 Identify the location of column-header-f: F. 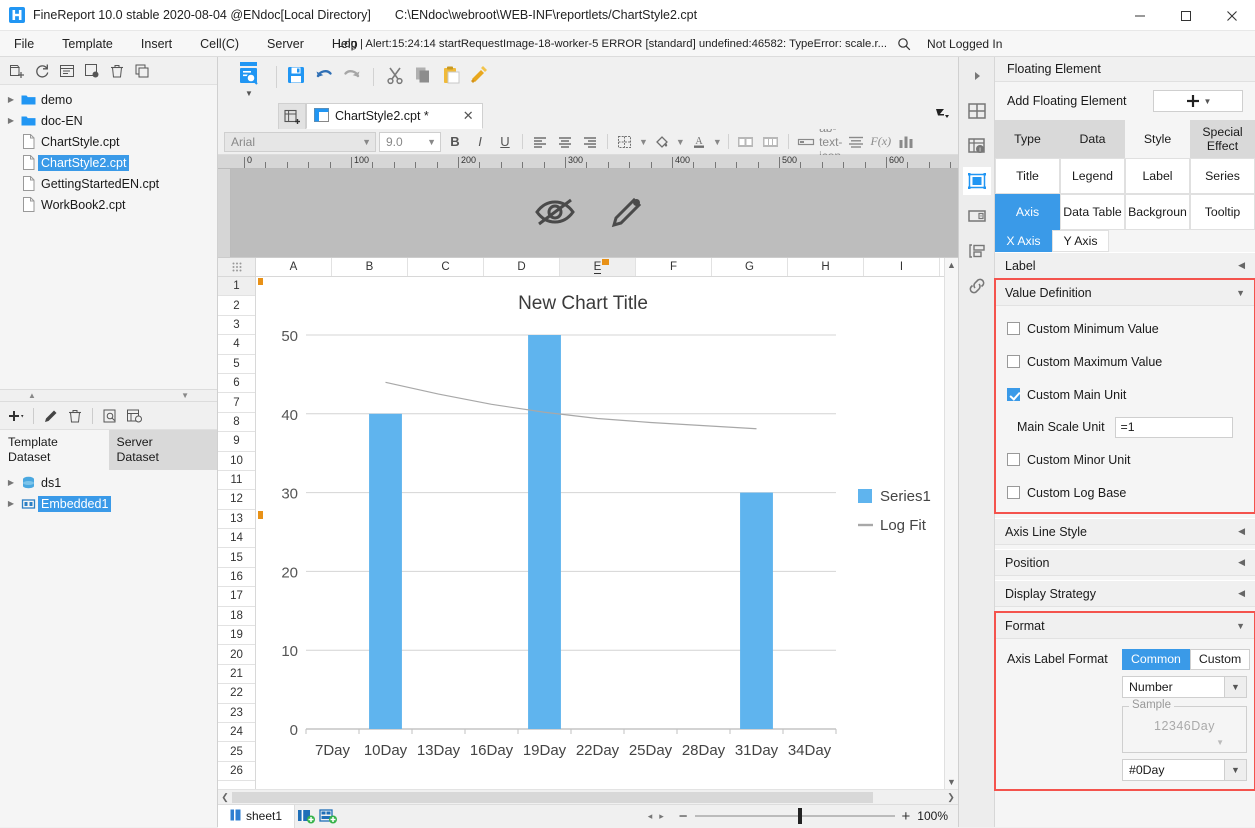
(674, 267).